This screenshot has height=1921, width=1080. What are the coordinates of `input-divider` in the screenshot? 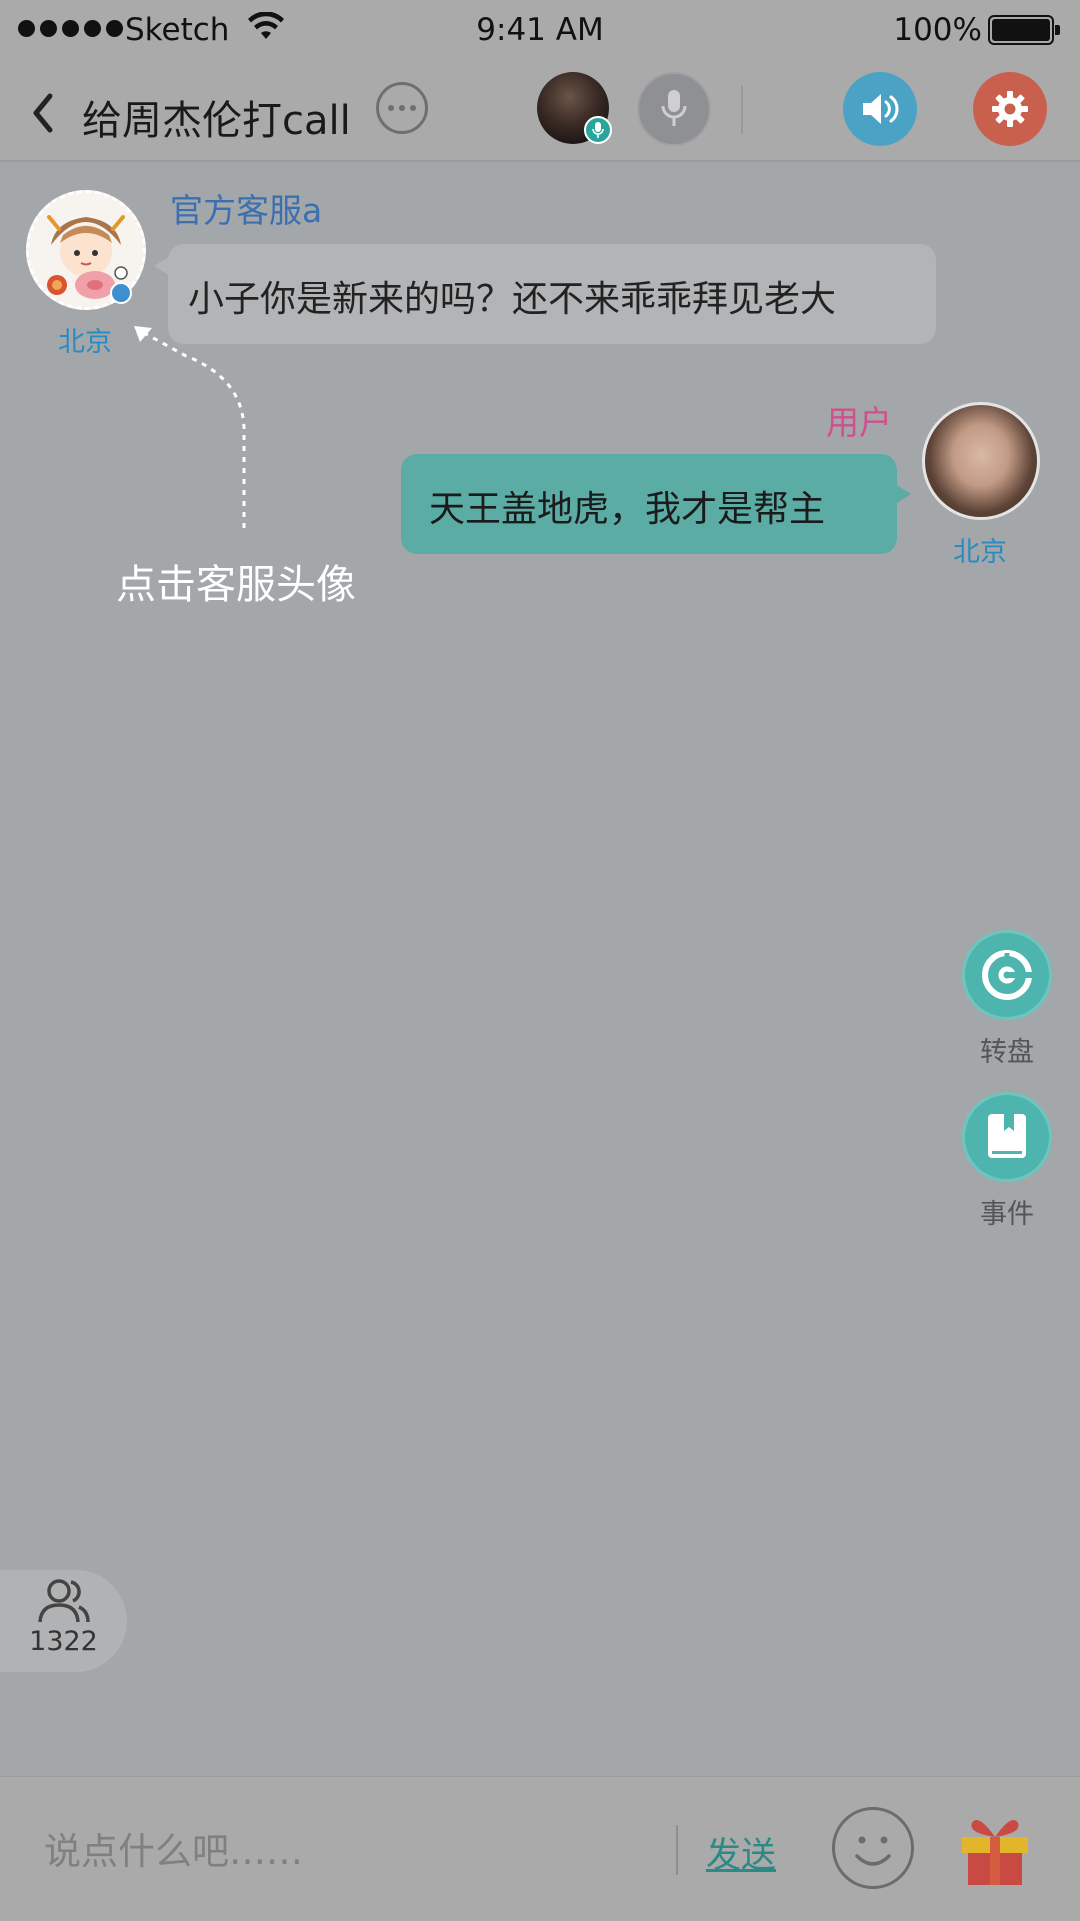 It's located at (677, 1850).